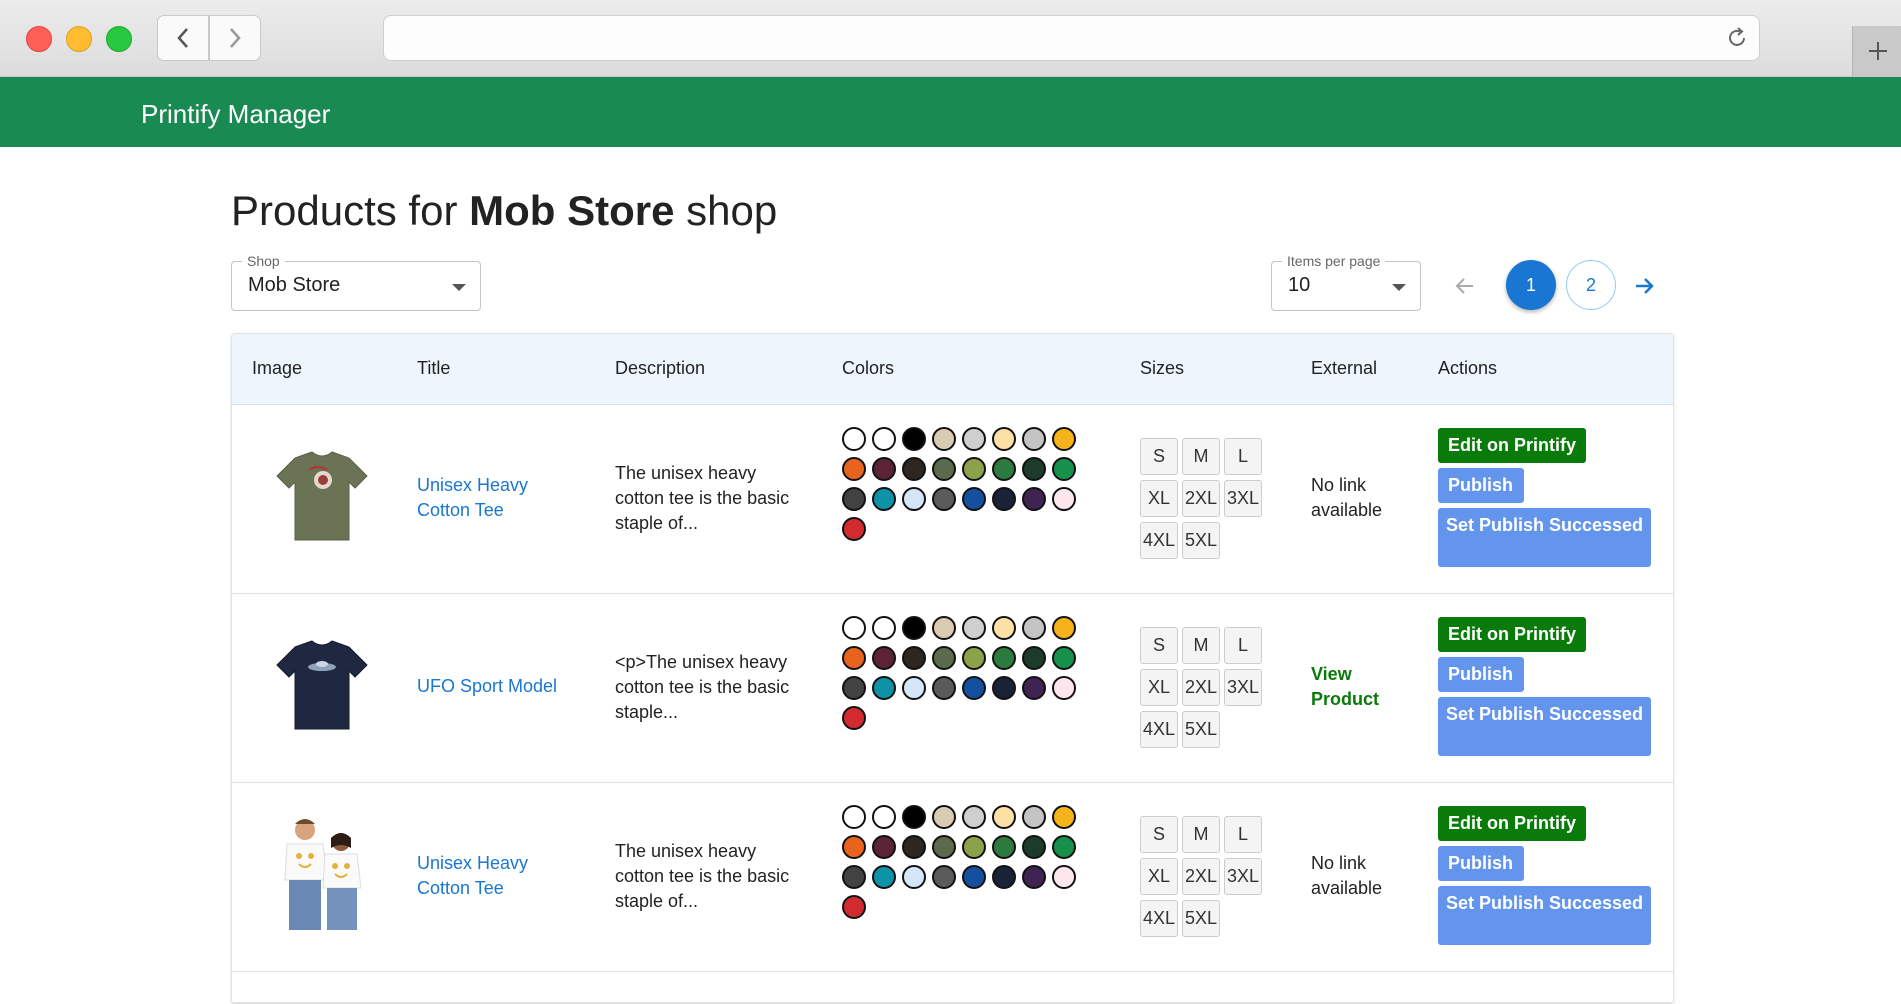 The width and height of the screenshot is (1901, 1004). What do you see at coordinates (1299, 285) in the screenshot?
I see `items-per-page-value: 10` at bounding box center [1299, 285].